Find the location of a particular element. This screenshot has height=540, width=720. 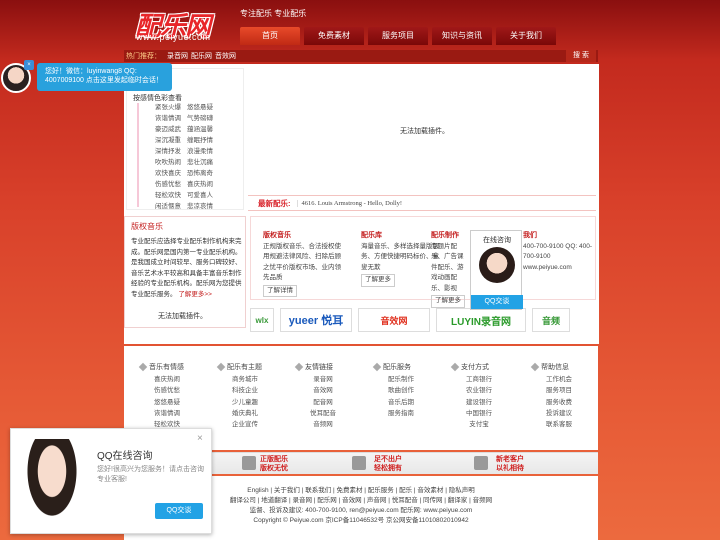

footer-link: 音效网 is located at coordinates (323, 390).